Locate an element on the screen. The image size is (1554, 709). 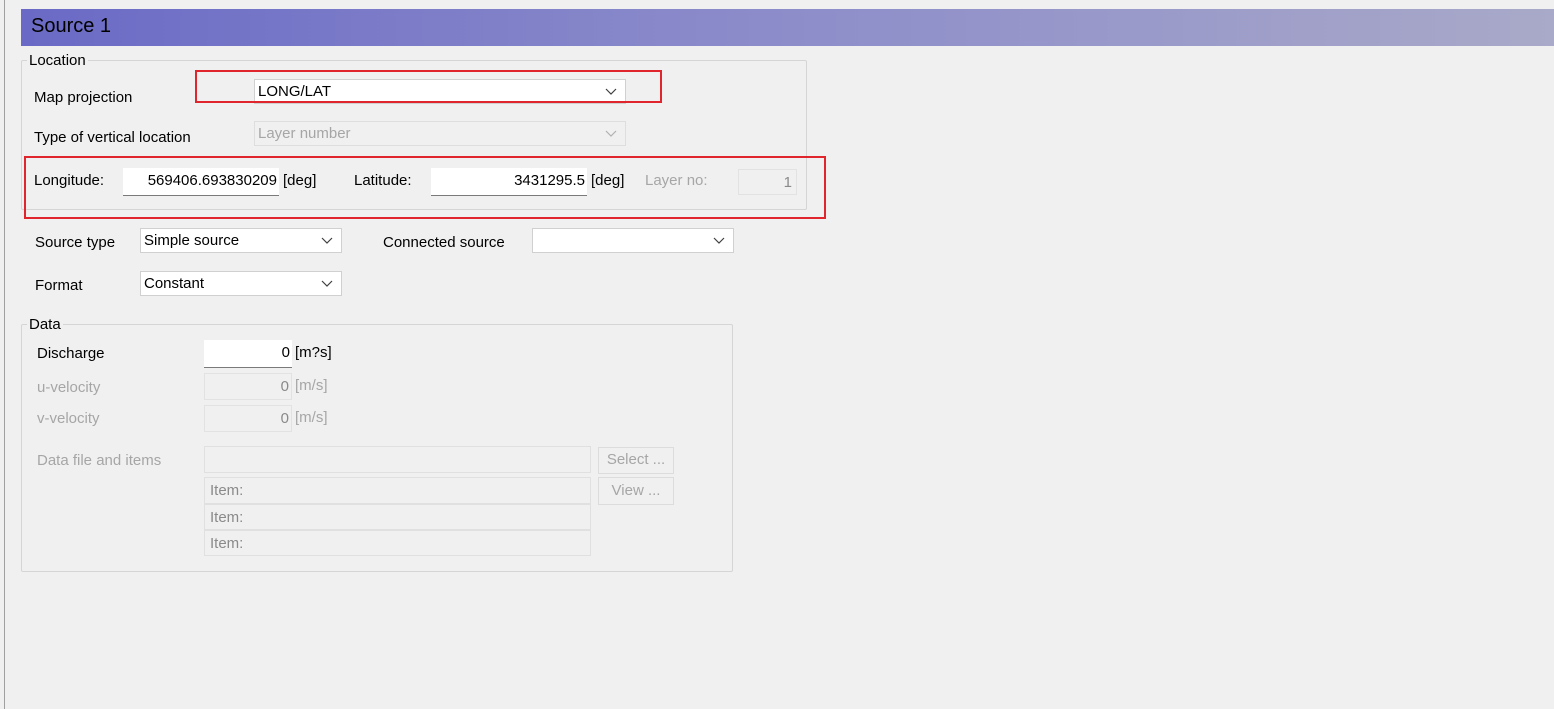
v-velocity-unit: [m/s] is located at coordinates (311, 417).